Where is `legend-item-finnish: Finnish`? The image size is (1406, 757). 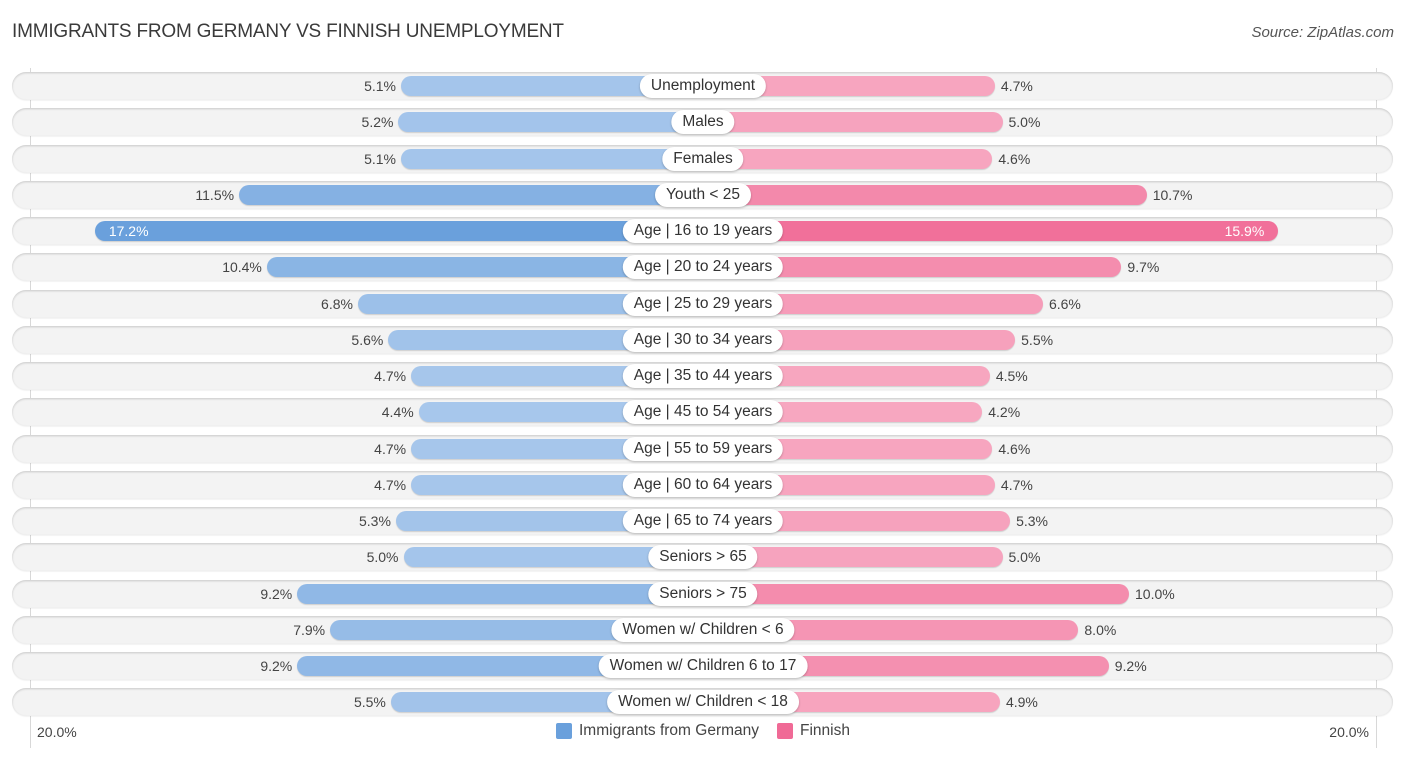
legend-item-finnish: Finnish is located at coordinates (813, 731).